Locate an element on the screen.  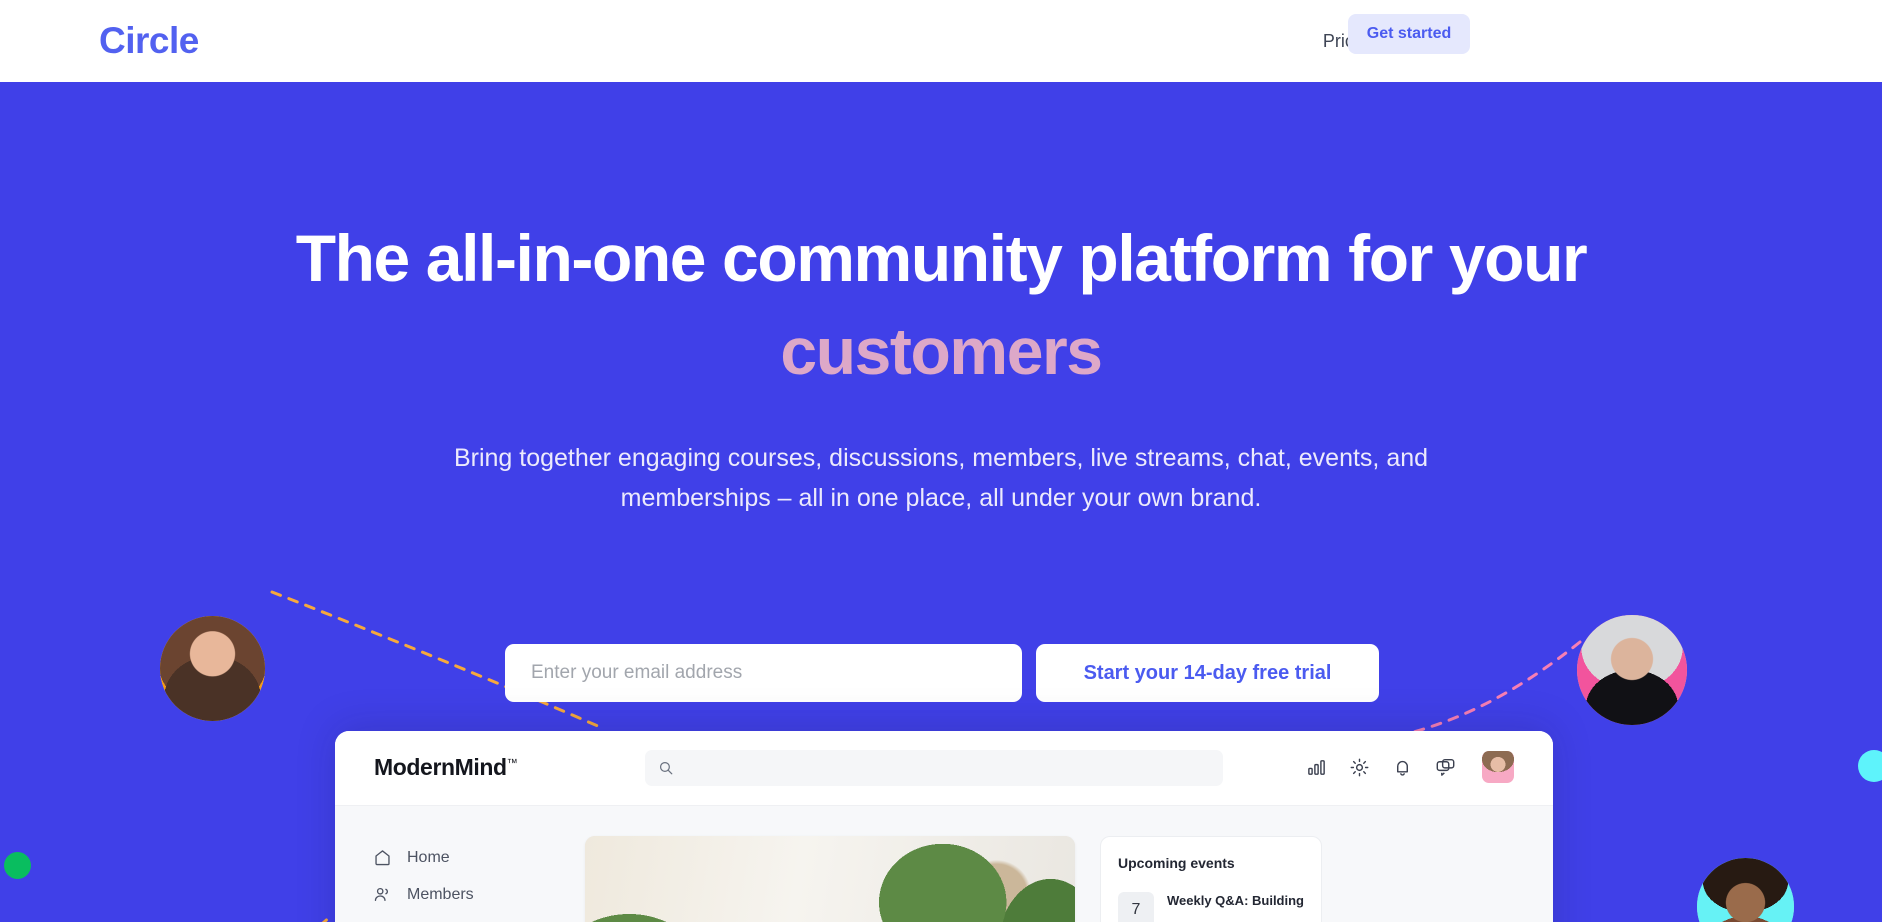
start-free-trial-button: Start your 14-day free trial is located at coordinates (1207, 673).